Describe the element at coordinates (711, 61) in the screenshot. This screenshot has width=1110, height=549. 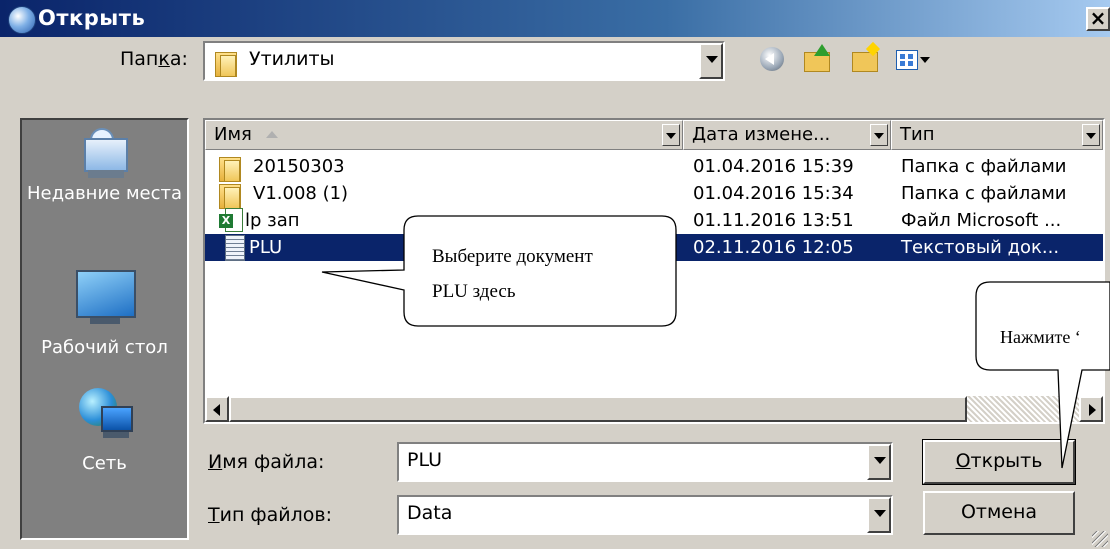
I see `folder-dropdown-button` at that location.